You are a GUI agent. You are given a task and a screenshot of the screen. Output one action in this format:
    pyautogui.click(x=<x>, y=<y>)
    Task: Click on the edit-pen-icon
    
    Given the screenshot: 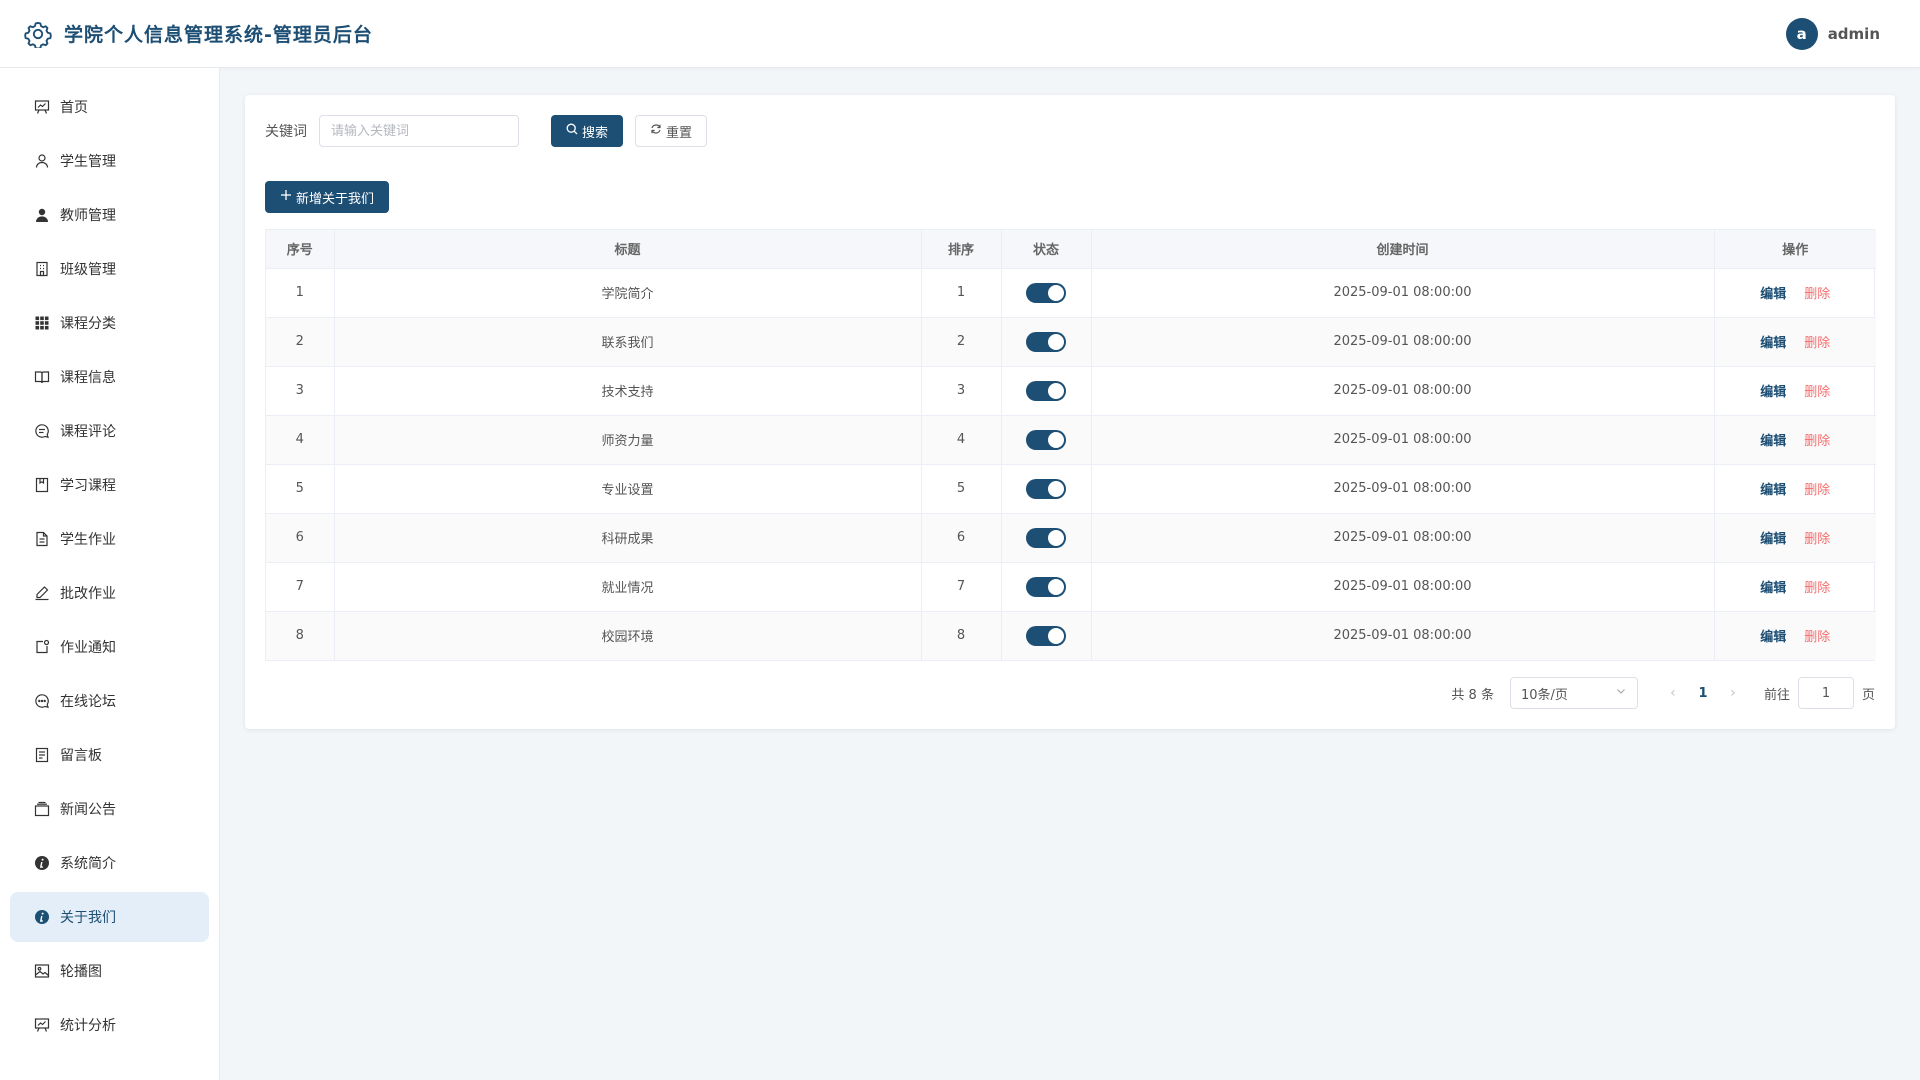 What is the action you would take?
    pyautogui.click(x=42, y=593)
    